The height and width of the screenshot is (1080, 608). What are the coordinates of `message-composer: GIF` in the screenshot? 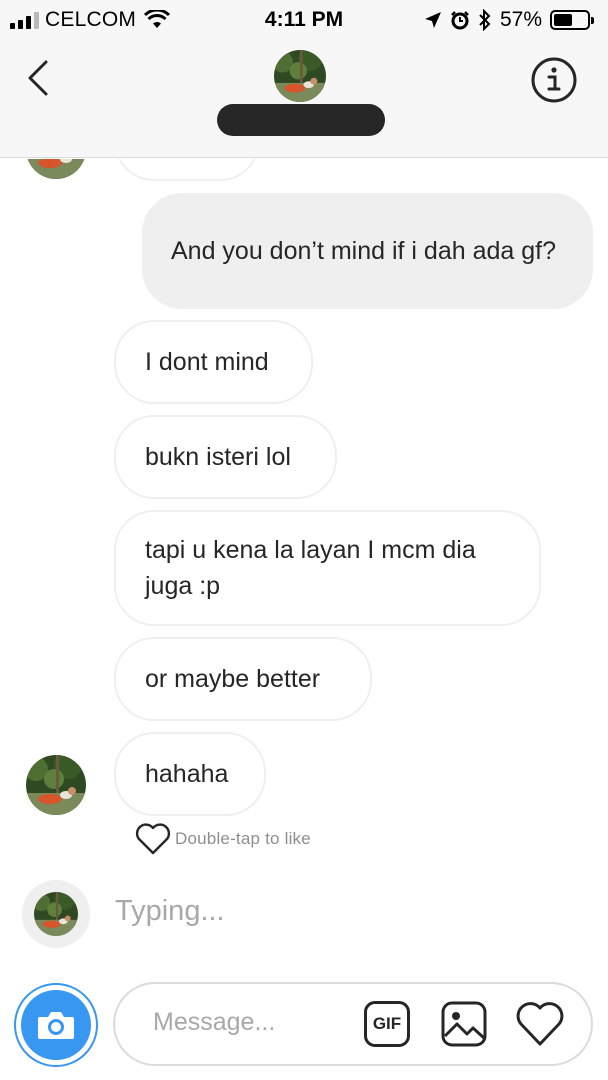 It's located at (304, 1030).